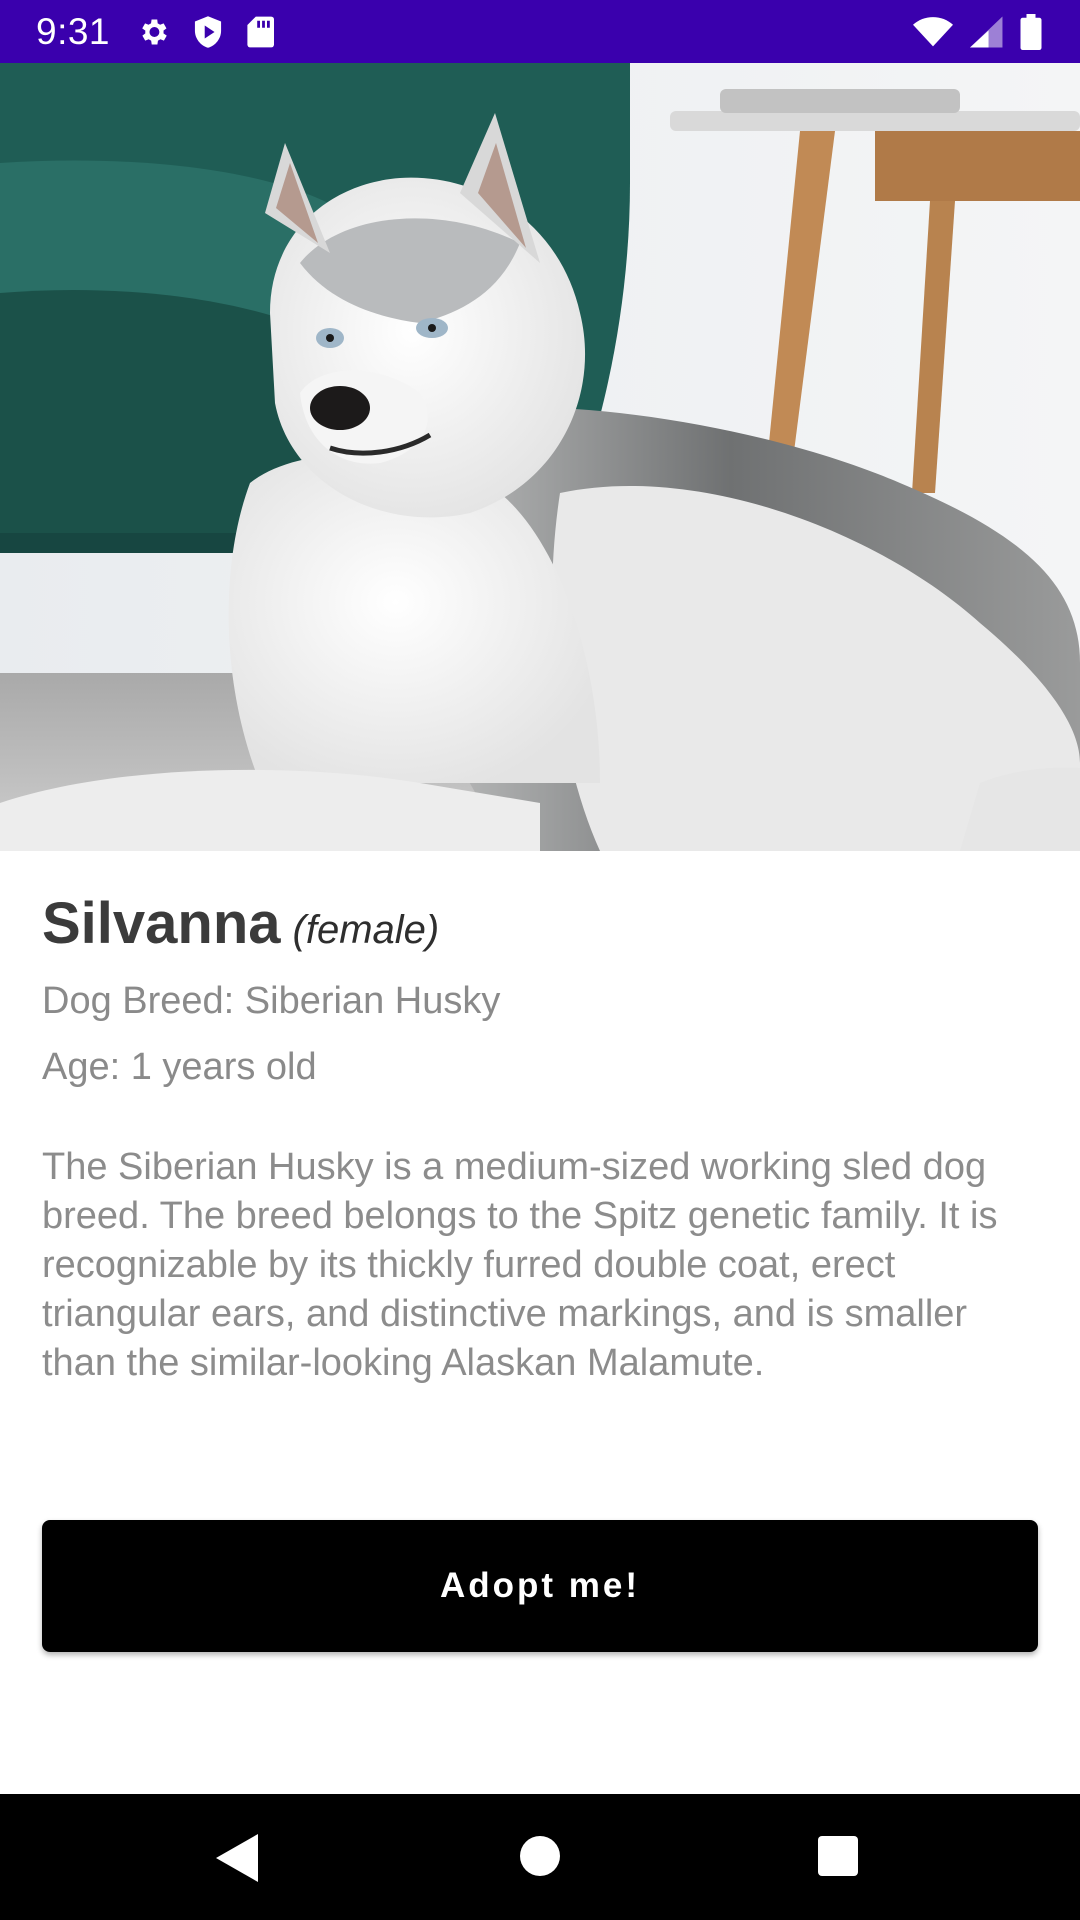 This screenshot has height=1920, width=1080. What do you see at coordinates (838, 1856) in the screenshot?
I see `recents-icon` at bounding box center [838, 1856].